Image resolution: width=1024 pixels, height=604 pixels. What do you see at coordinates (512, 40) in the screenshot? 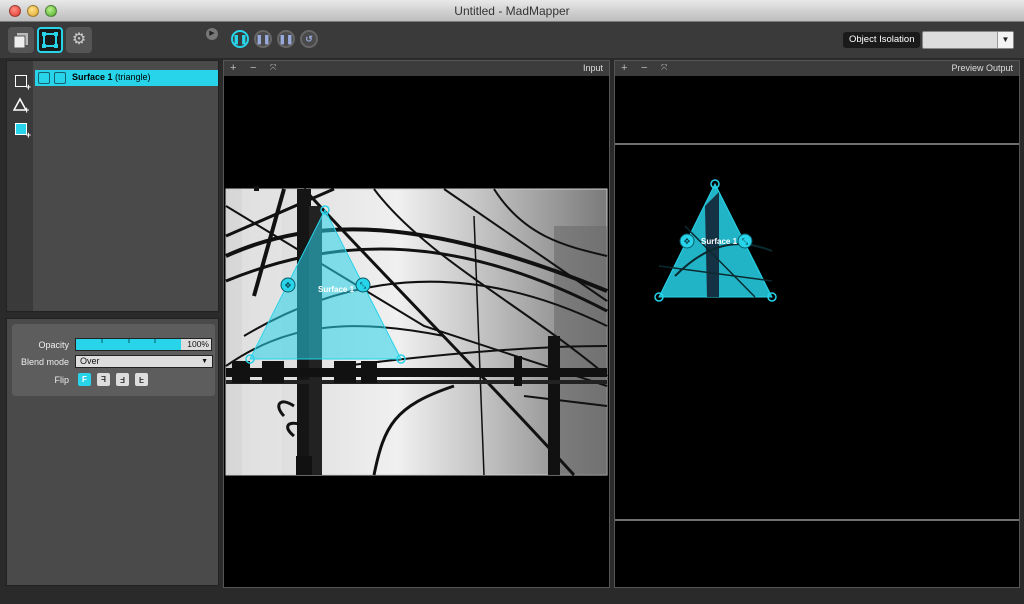
I see `toolbar: ⚙ ▶ ❚❚ ❚❚ ❚❚ ↺ Object Isolation ▼` at bounding box center [512, 40].